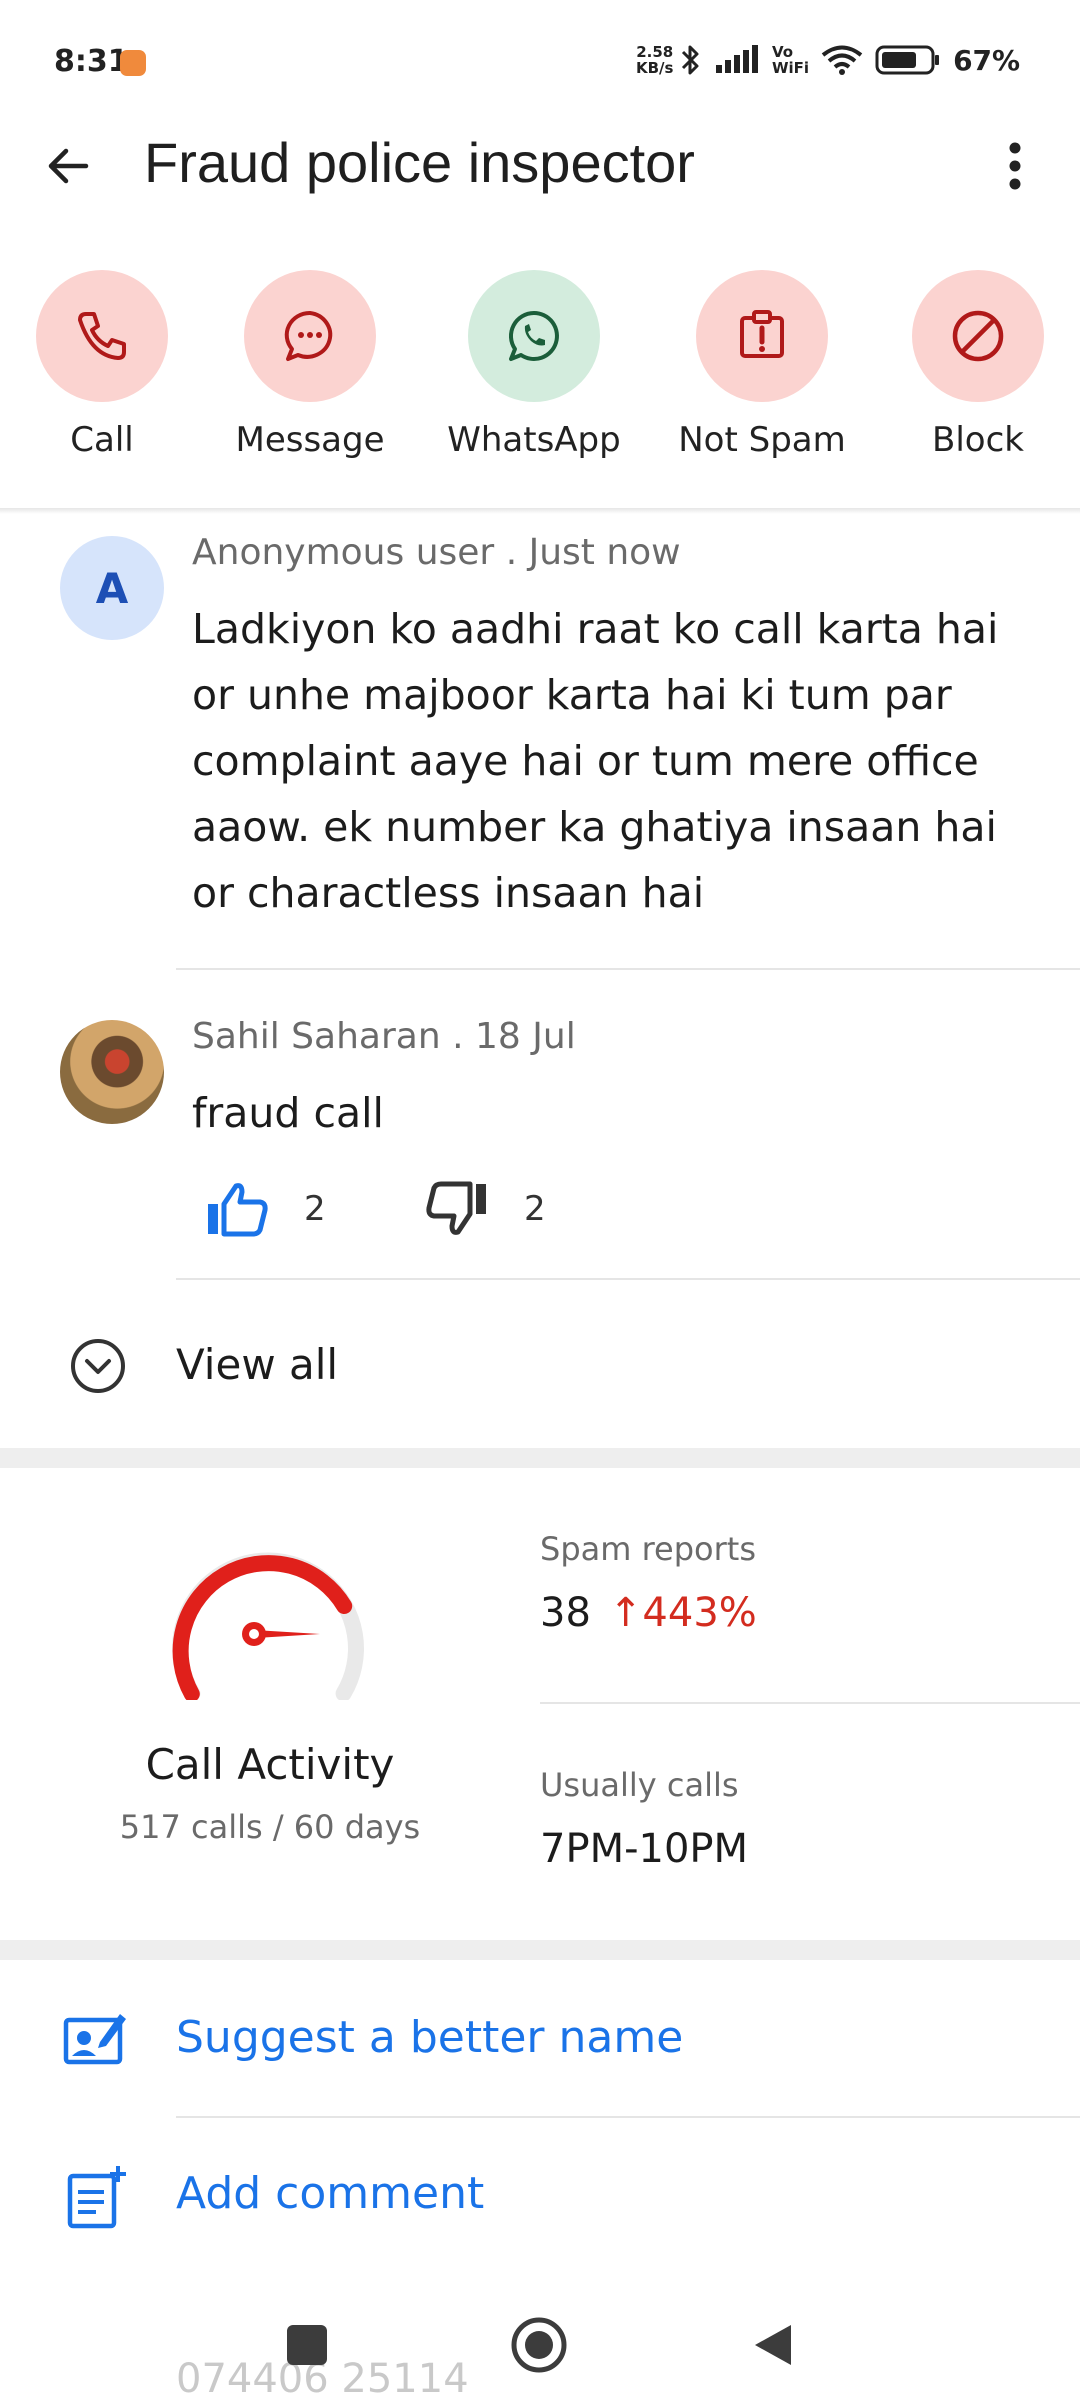 Image resolution: width=1080 pixels, height=2400 pixels. Describe the element at coordinates (330, 2193) in the screenshot. I see `add-comment-label: Add comment` at that location.